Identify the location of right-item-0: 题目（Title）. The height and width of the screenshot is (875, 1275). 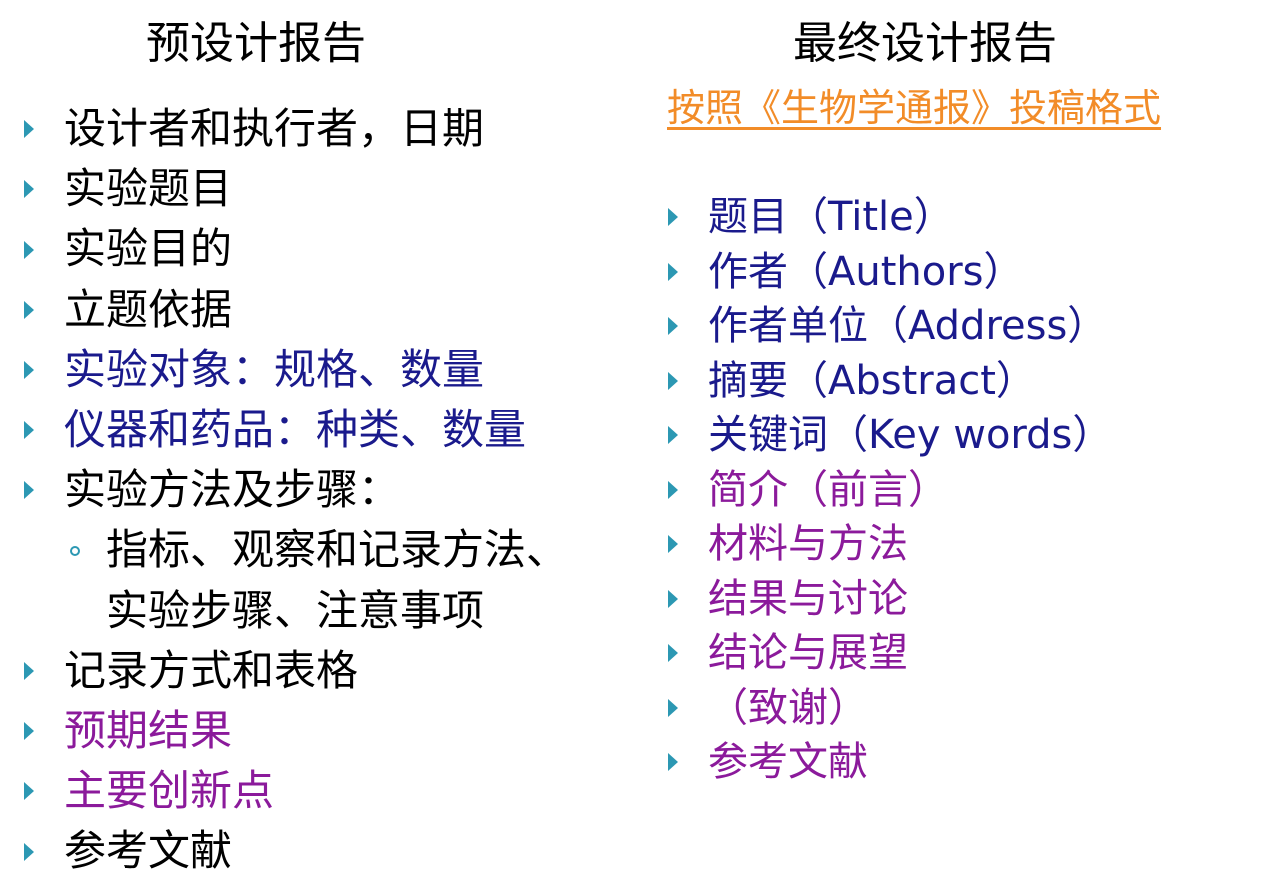
(831, 217).